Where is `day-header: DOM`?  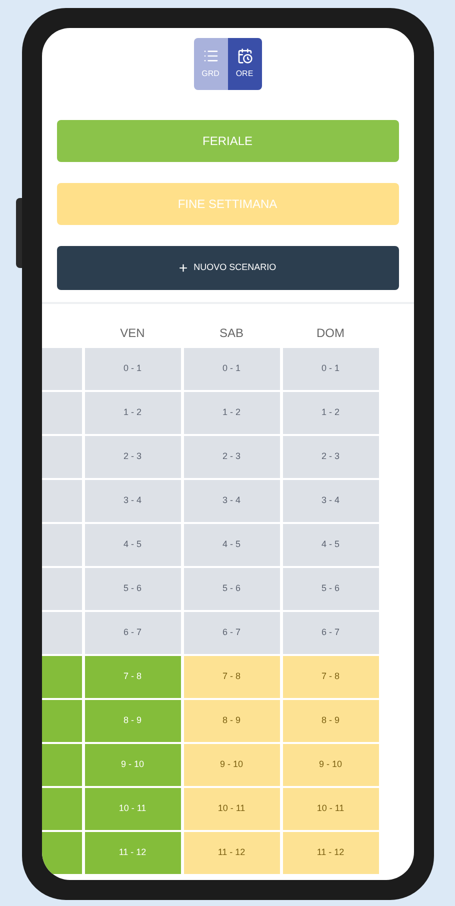
day-header: DOM is located at coordinates (331, 333).